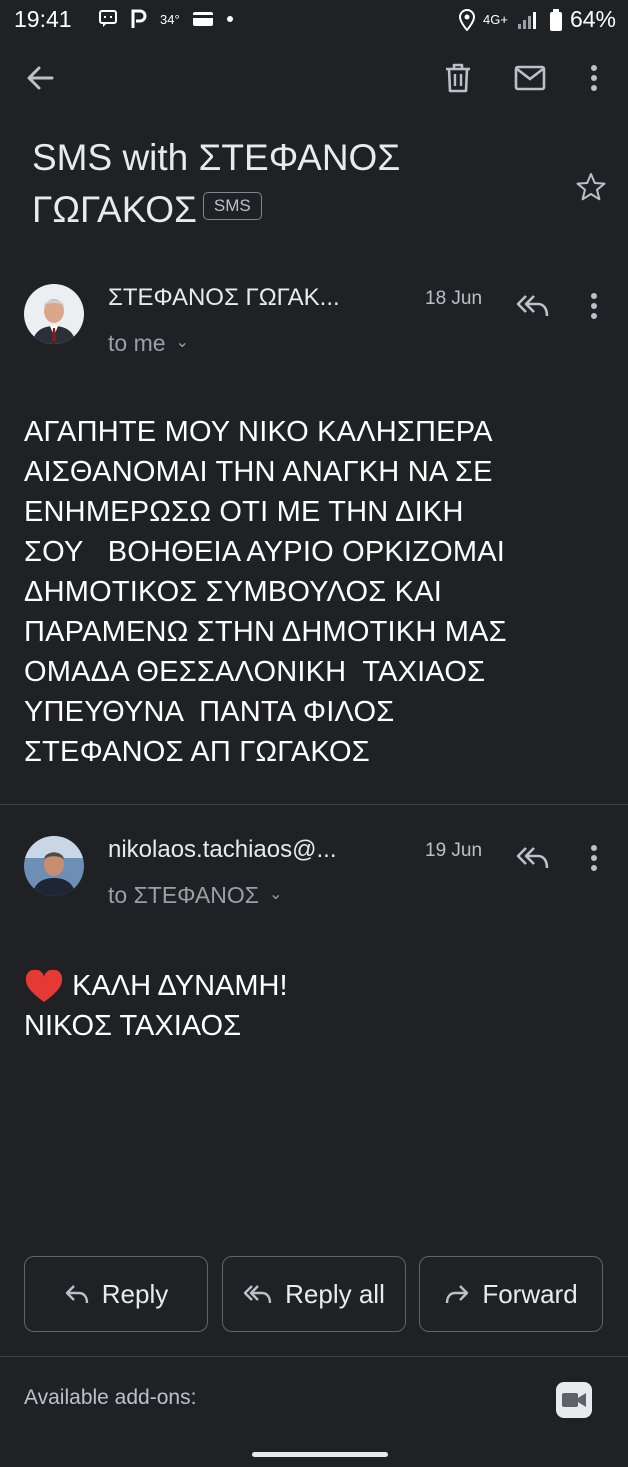 The image size is (628, 1467). I want to click on reply-button: Reply, so click(116, 1294).